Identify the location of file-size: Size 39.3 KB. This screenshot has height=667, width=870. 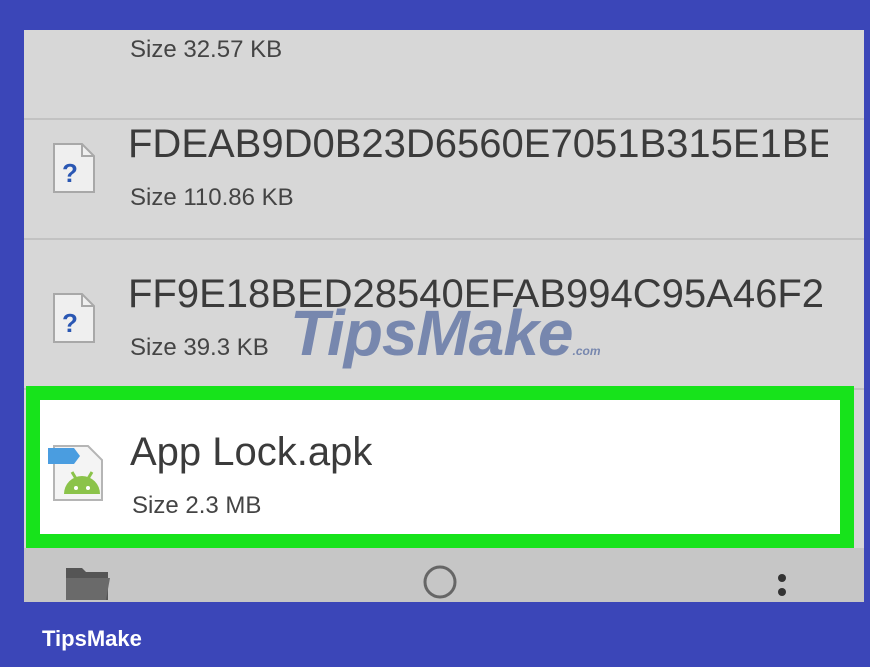
(199, 347).